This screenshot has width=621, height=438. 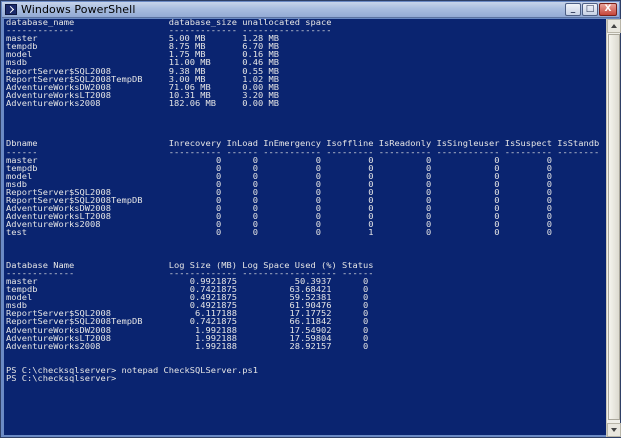 I want to click on title-bar: Windows PowerShell _ □ X, so click(x=310, y=10).